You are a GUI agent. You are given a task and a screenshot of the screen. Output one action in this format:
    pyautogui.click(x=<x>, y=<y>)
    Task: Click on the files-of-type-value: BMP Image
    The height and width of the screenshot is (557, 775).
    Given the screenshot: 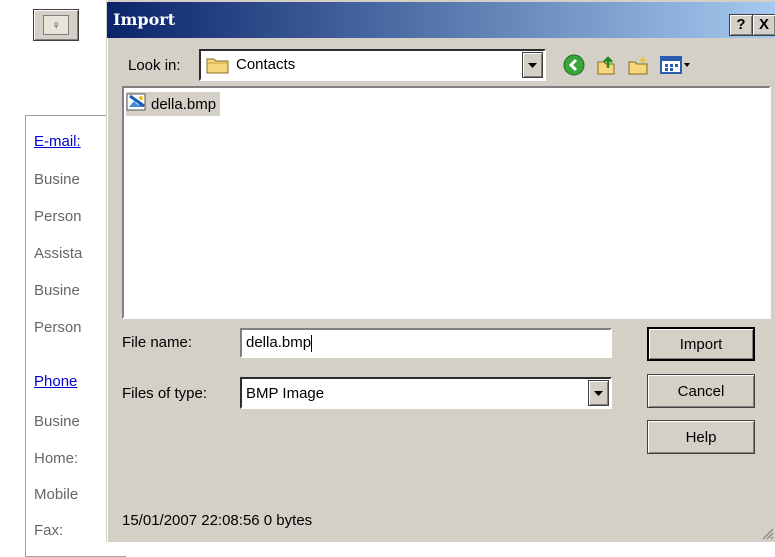 What is the action you would take?
    pyautogui.click(x=285, y=393)
    